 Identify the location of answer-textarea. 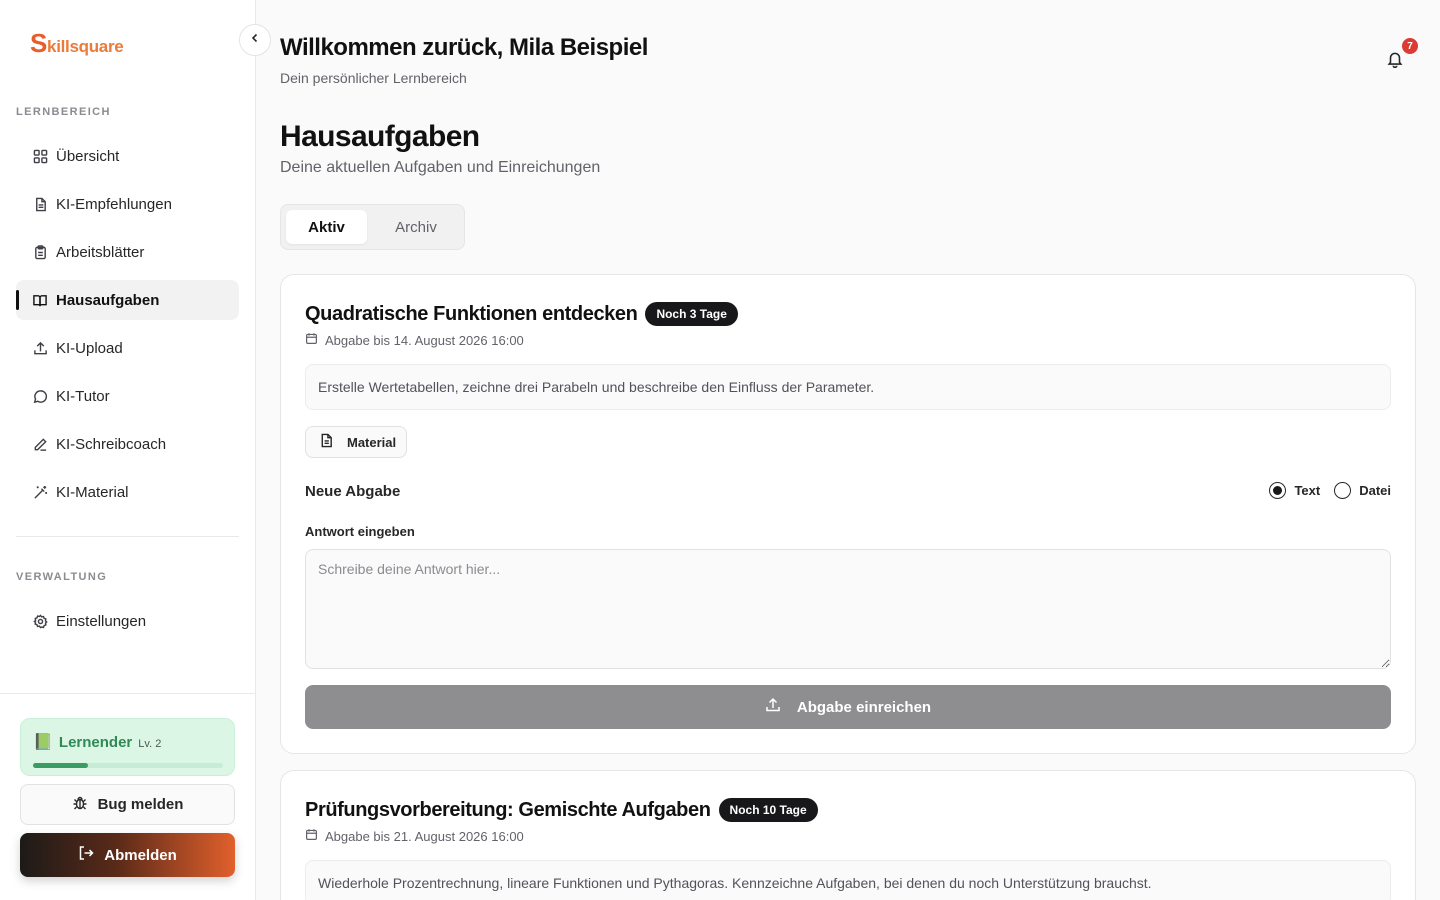
(848, 609).